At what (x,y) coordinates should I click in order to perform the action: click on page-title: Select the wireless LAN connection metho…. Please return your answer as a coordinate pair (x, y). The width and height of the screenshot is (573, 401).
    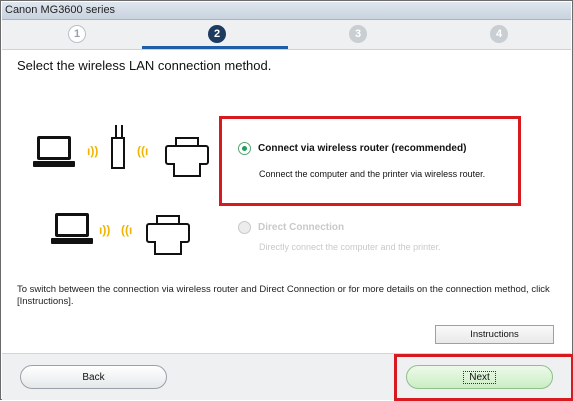
    Looking at the image, I should click on (144, 65).